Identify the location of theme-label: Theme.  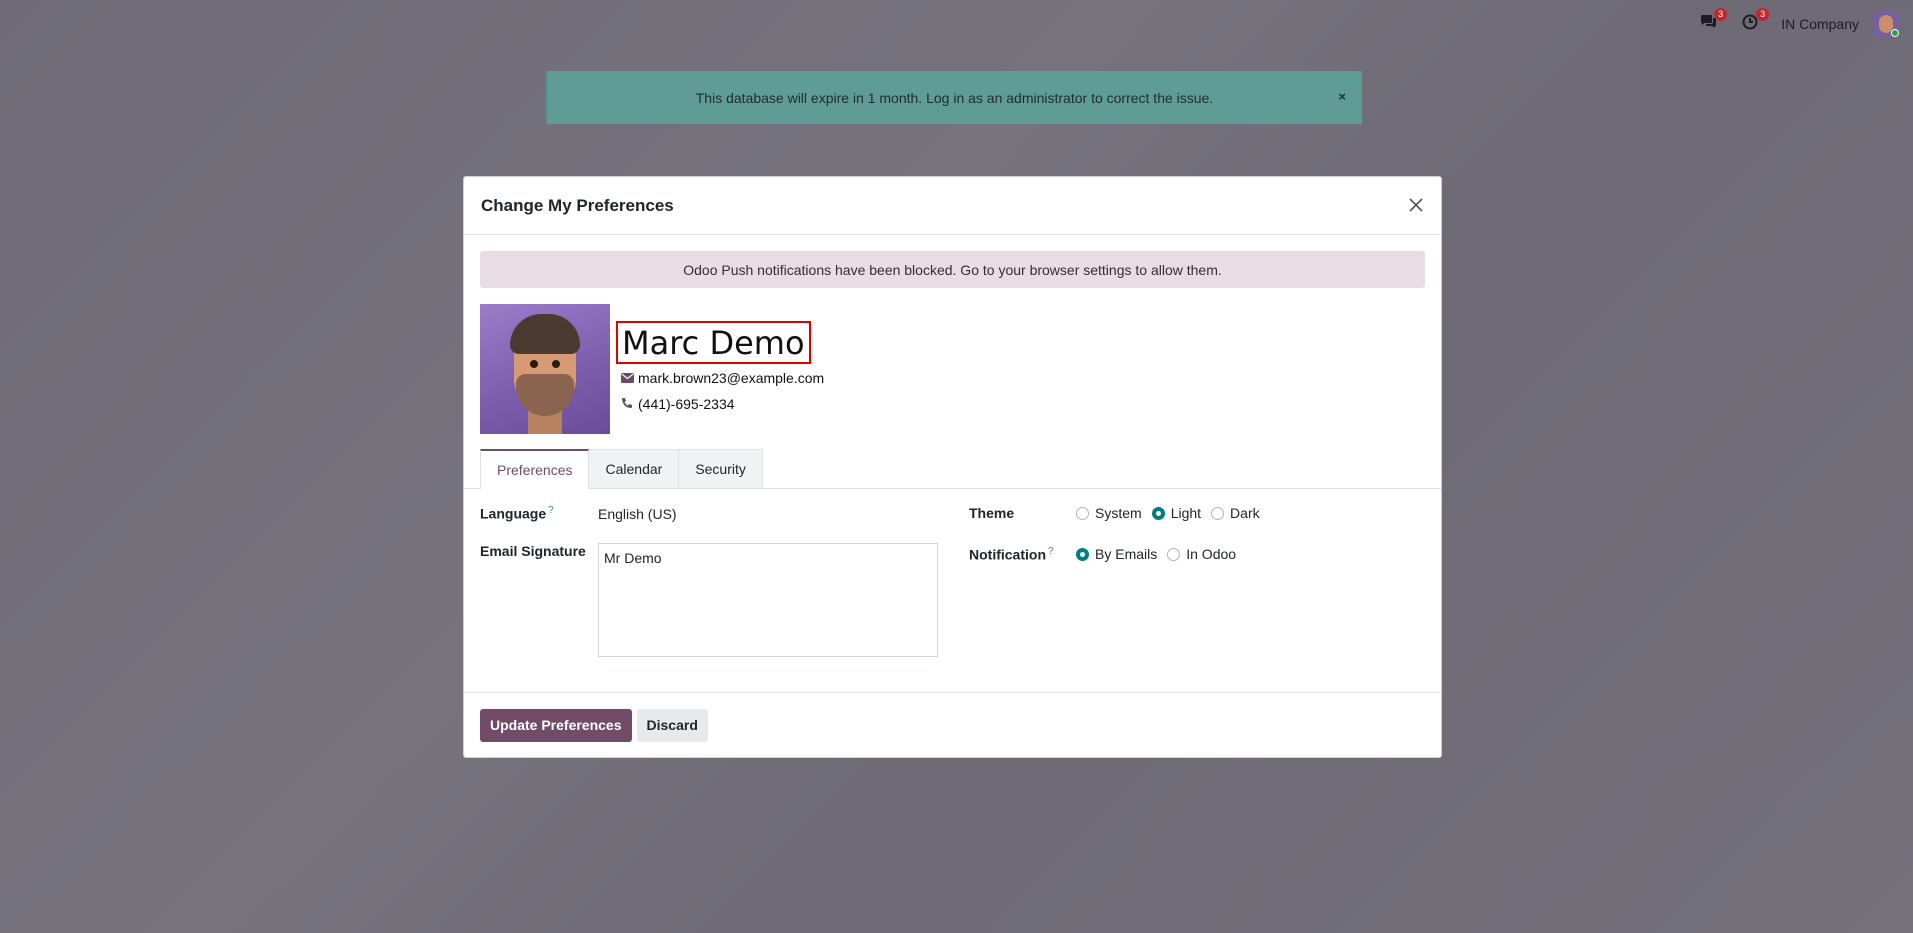
(992, 513).